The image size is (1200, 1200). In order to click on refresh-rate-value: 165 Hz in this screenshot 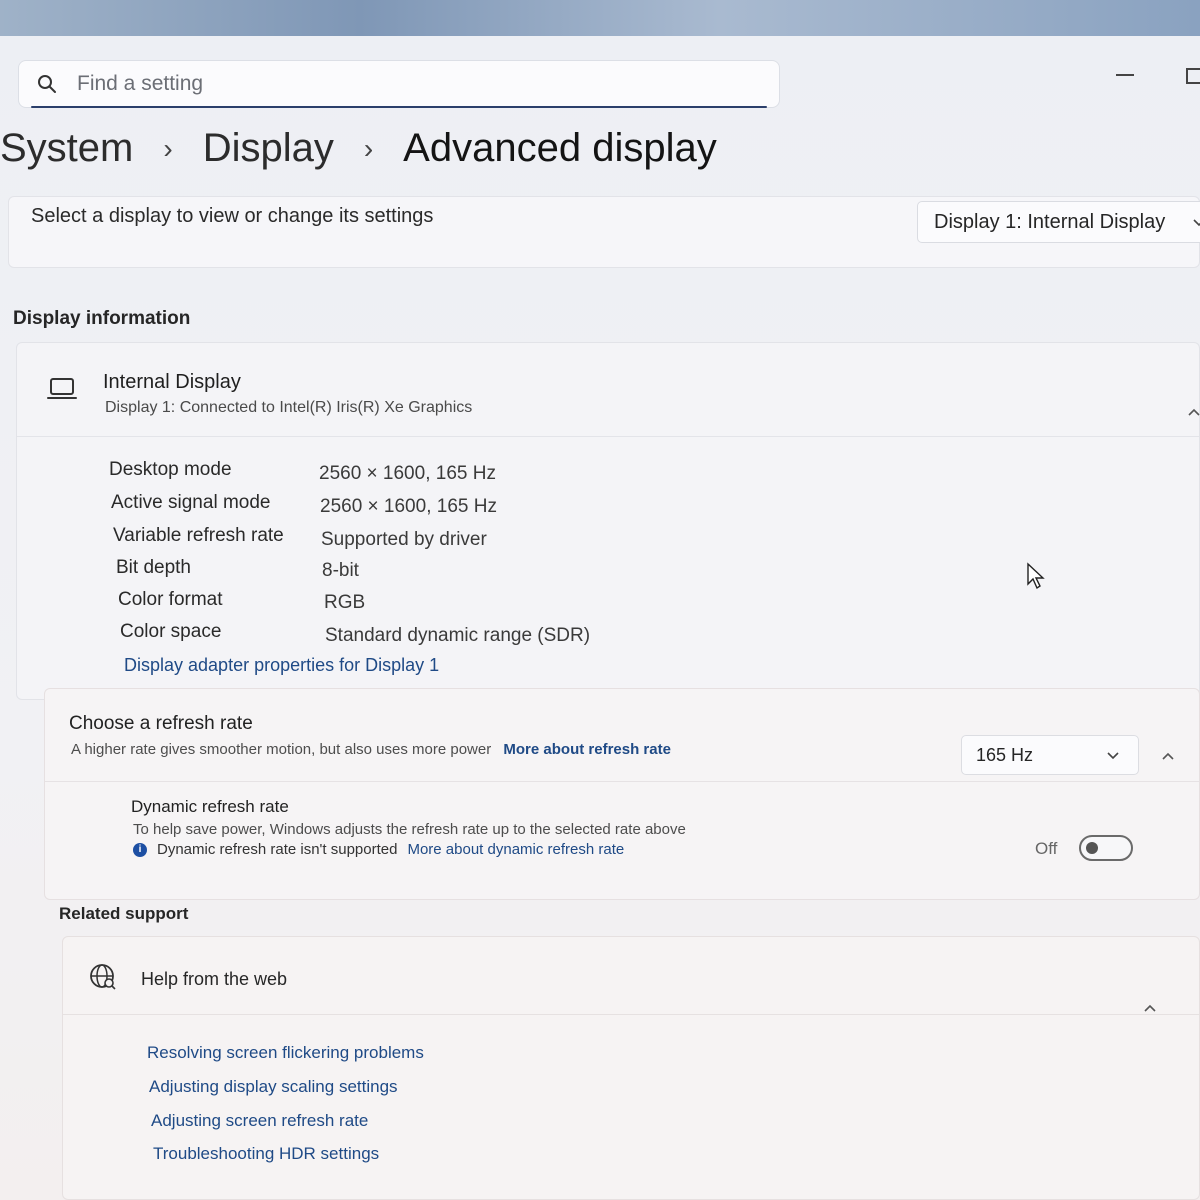, I will do `click(1005, 754)`.